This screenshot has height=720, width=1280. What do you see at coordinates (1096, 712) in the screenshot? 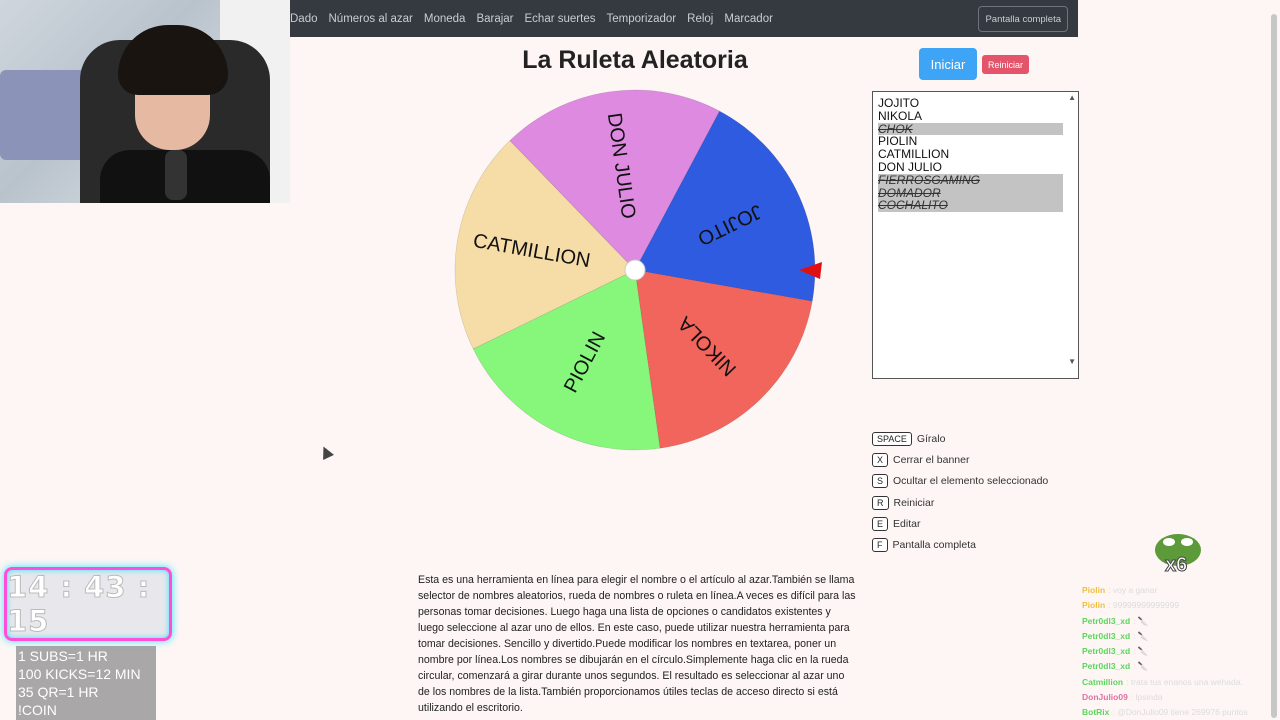
I see `chat-username: BotRix` at bounding box center [1096, 712].